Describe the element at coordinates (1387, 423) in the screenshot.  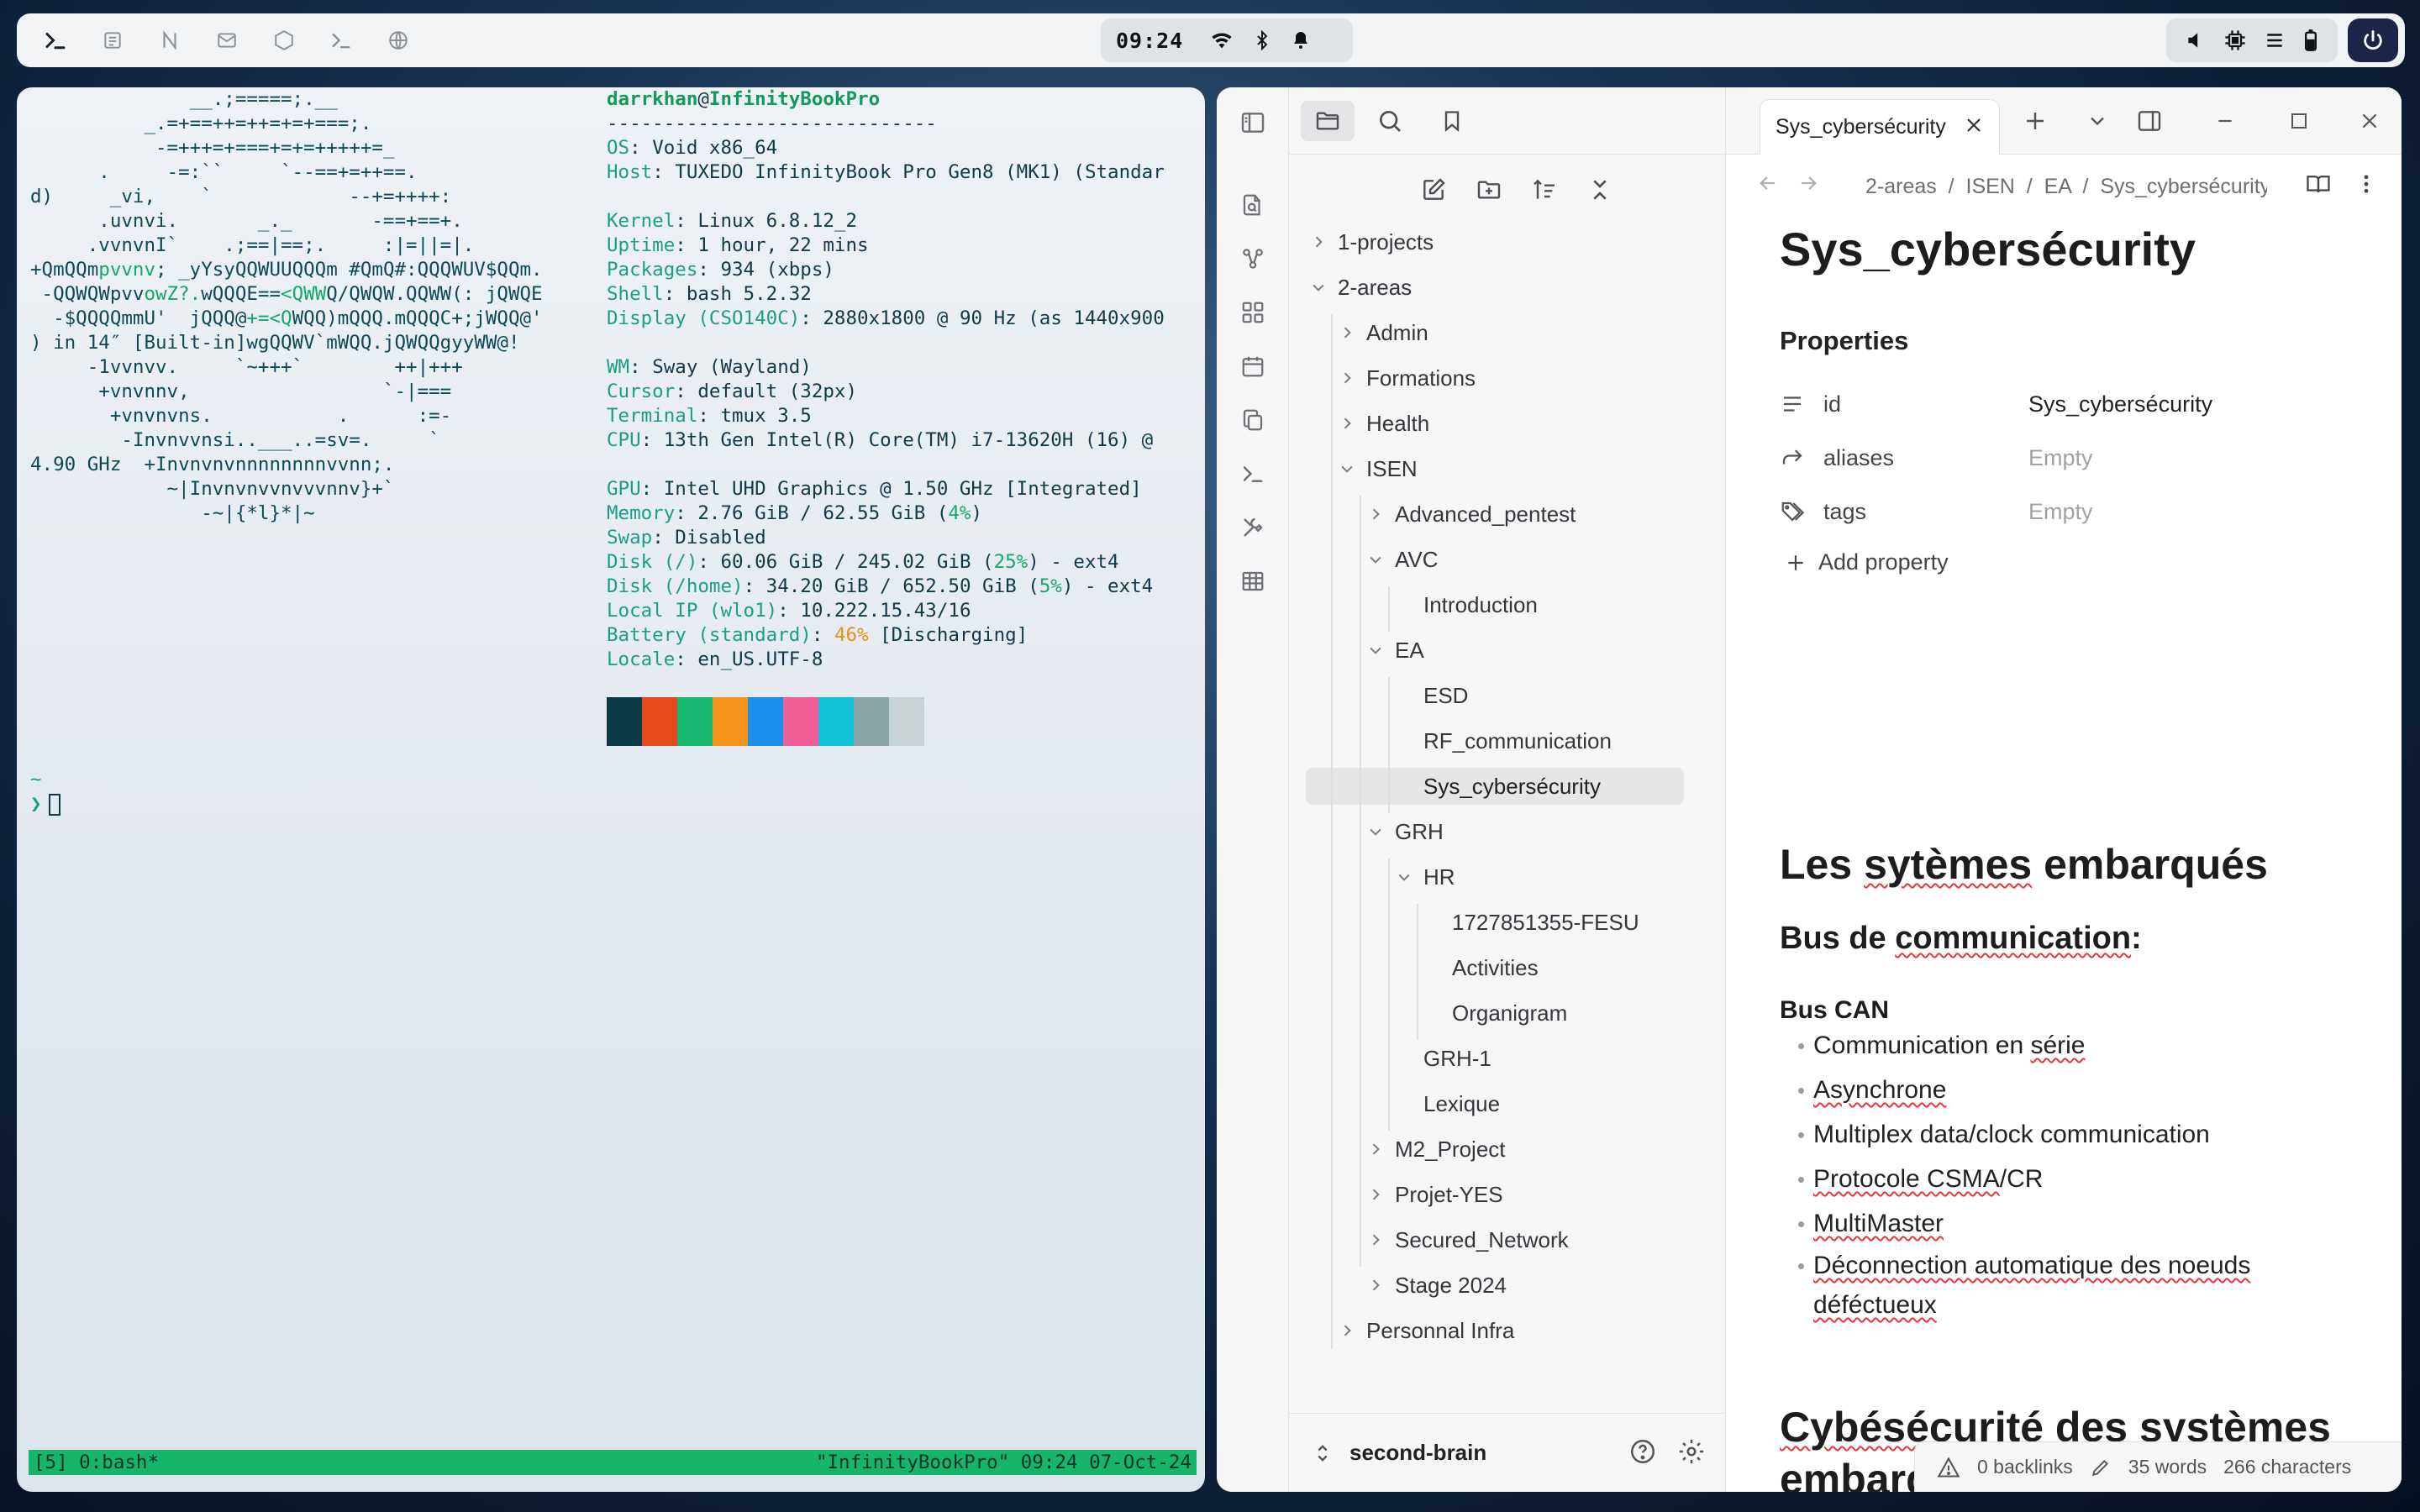
I see `folder-item: Health` at that location.